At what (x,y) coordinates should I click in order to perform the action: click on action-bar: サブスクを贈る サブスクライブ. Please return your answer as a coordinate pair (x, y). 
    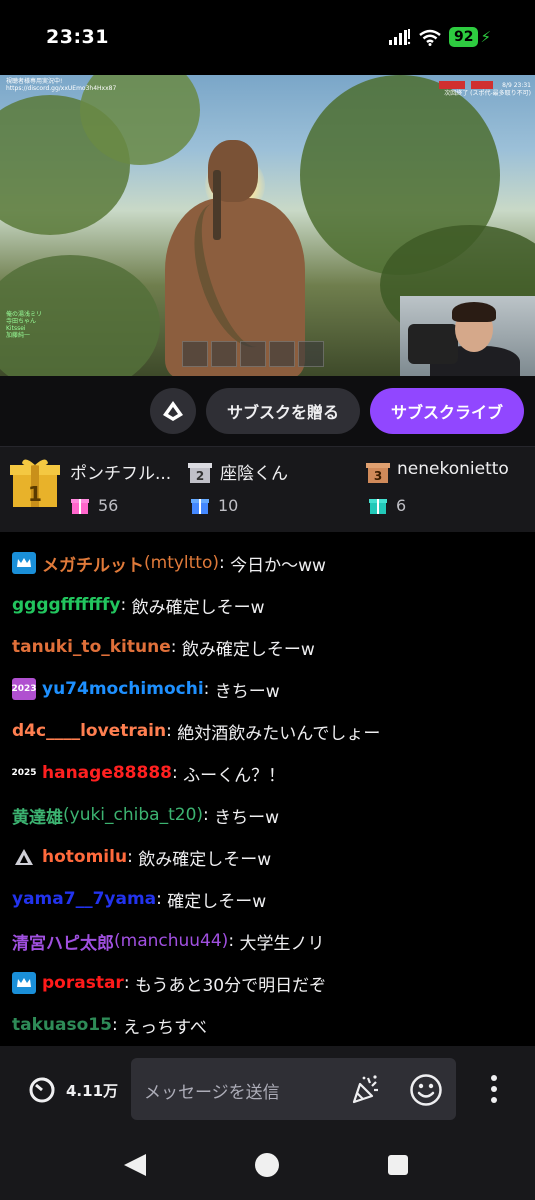
    Looking at the image, I should click on (267, 411).